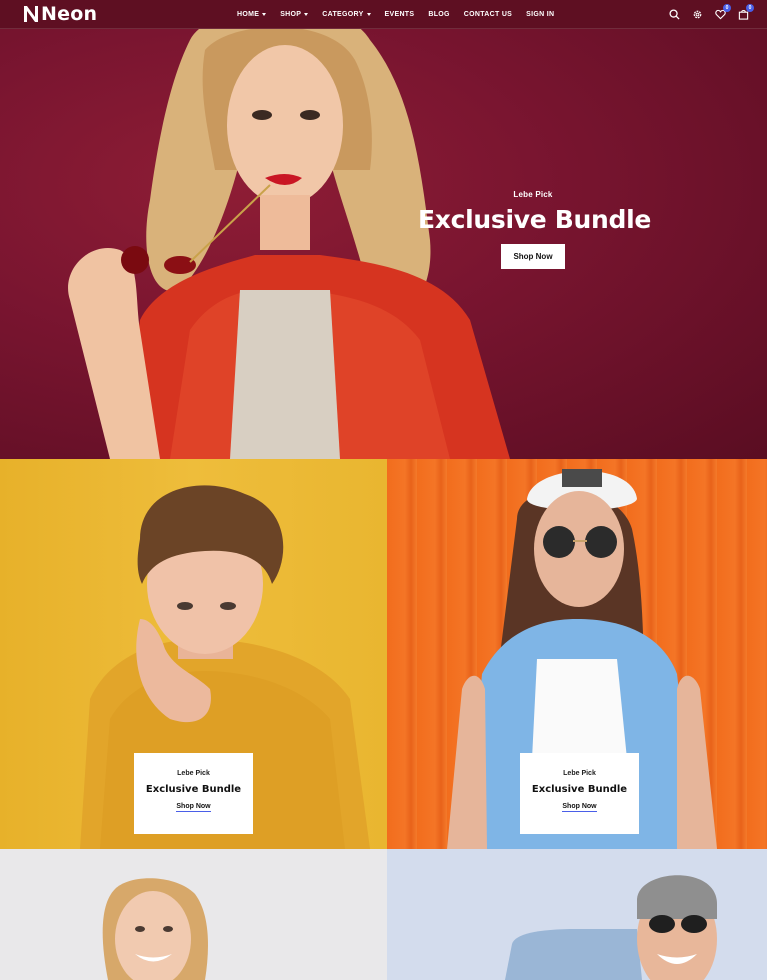 This screenshot has height=980, width=767. I want to click on search-icon, so click(674, 14).